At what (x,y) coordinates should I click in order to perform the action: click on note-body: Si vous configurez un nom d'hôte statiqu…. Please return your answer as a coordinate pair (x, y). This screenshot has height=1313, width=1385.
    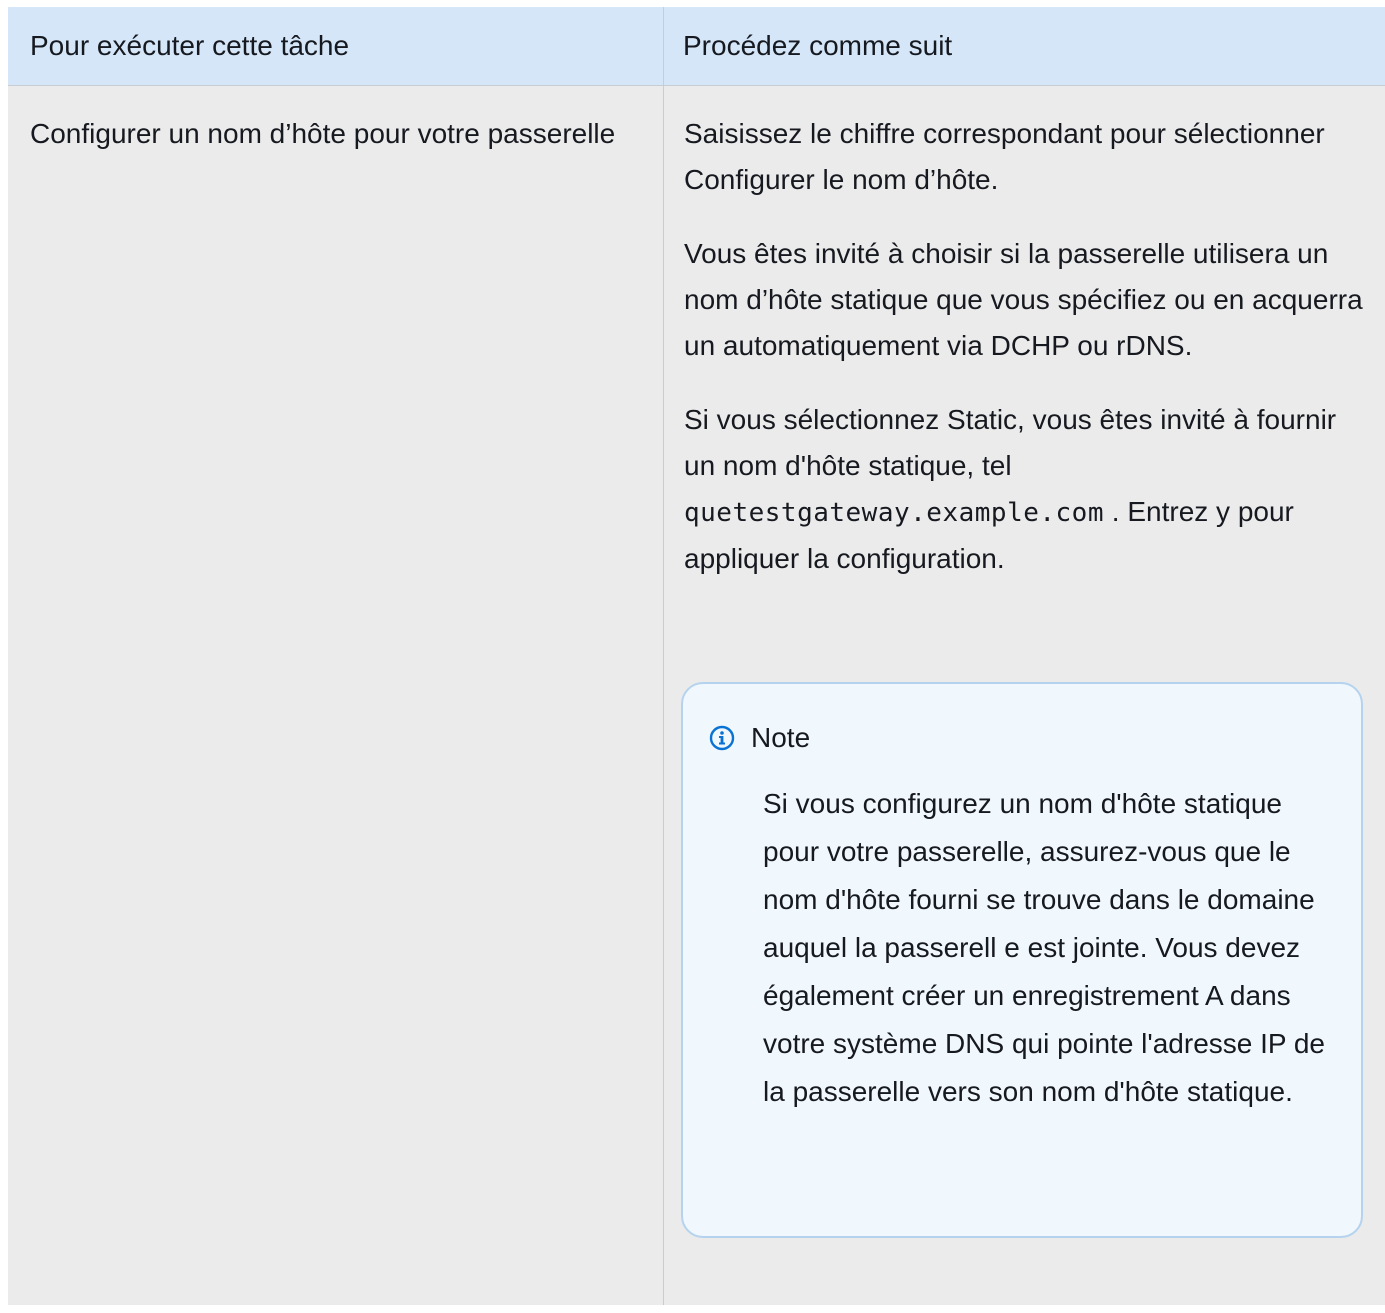
    Looking at the image, I should click on (1044, 947).